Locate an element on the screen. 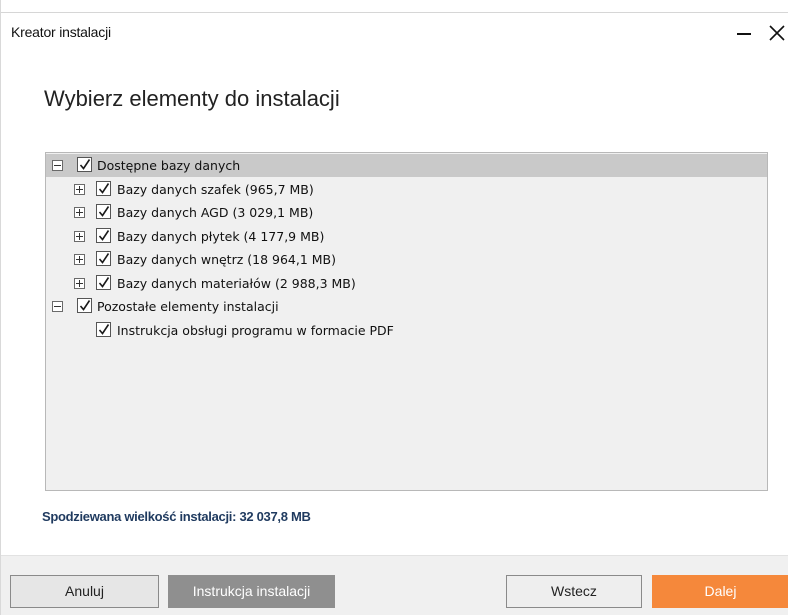  installation-guide-button: Instrukcja instalacji is located at coordinates (251, 591).